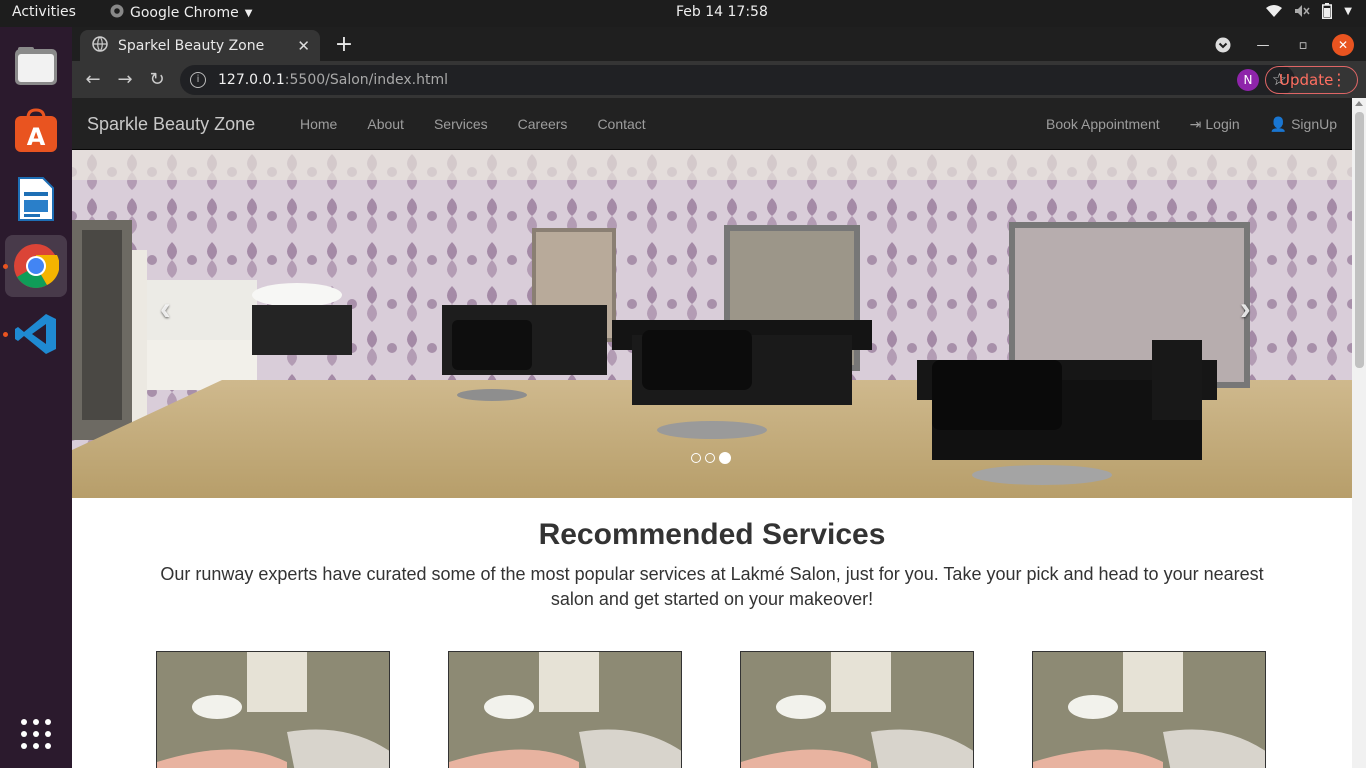 The image size is (1366, 768). What do you see at coordinates (1283, 45) in the screenshot?
I see `window-controls: — ▫ ✕` at bounding box center [1283, 45].